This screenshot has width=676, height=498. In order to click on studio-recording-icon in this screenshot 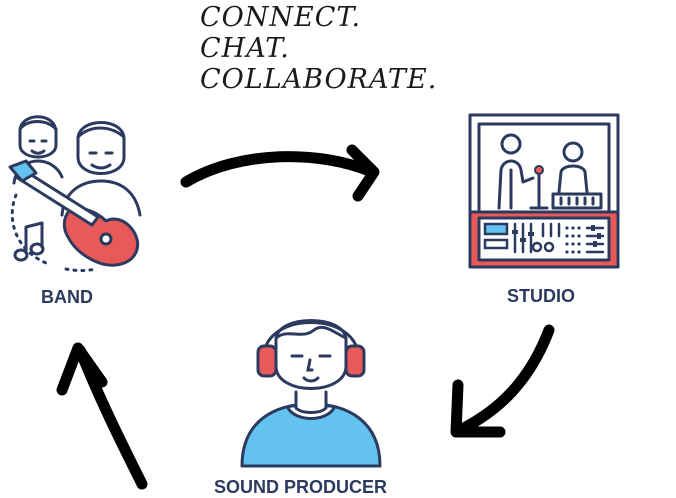, I will do `click(544, 191)`.